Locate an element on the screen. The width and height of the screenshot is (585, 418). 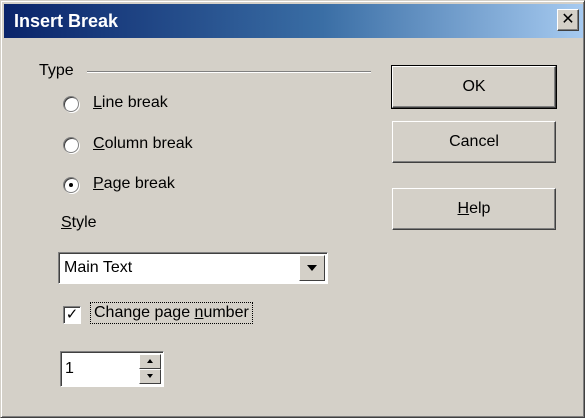
dialog-title: Insert Break is located at coordinates (66, 21).